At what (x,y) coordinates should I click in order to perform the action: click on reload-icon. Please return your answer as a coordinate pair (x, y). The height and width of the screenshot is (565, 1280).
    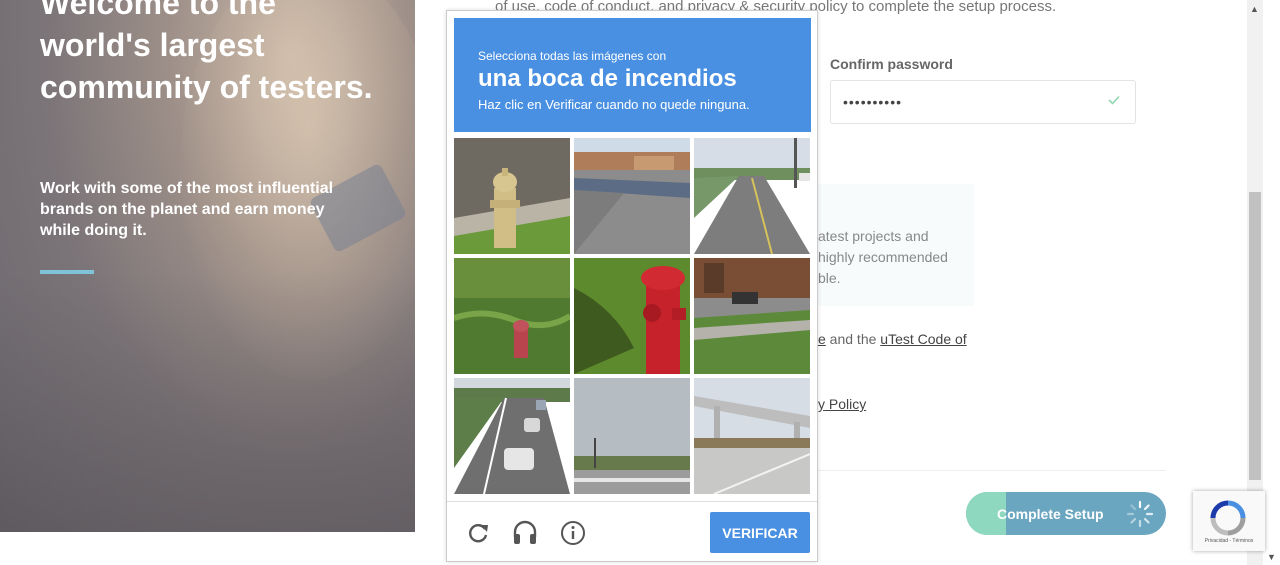
    Looking at the image, I should click on (478, 533).